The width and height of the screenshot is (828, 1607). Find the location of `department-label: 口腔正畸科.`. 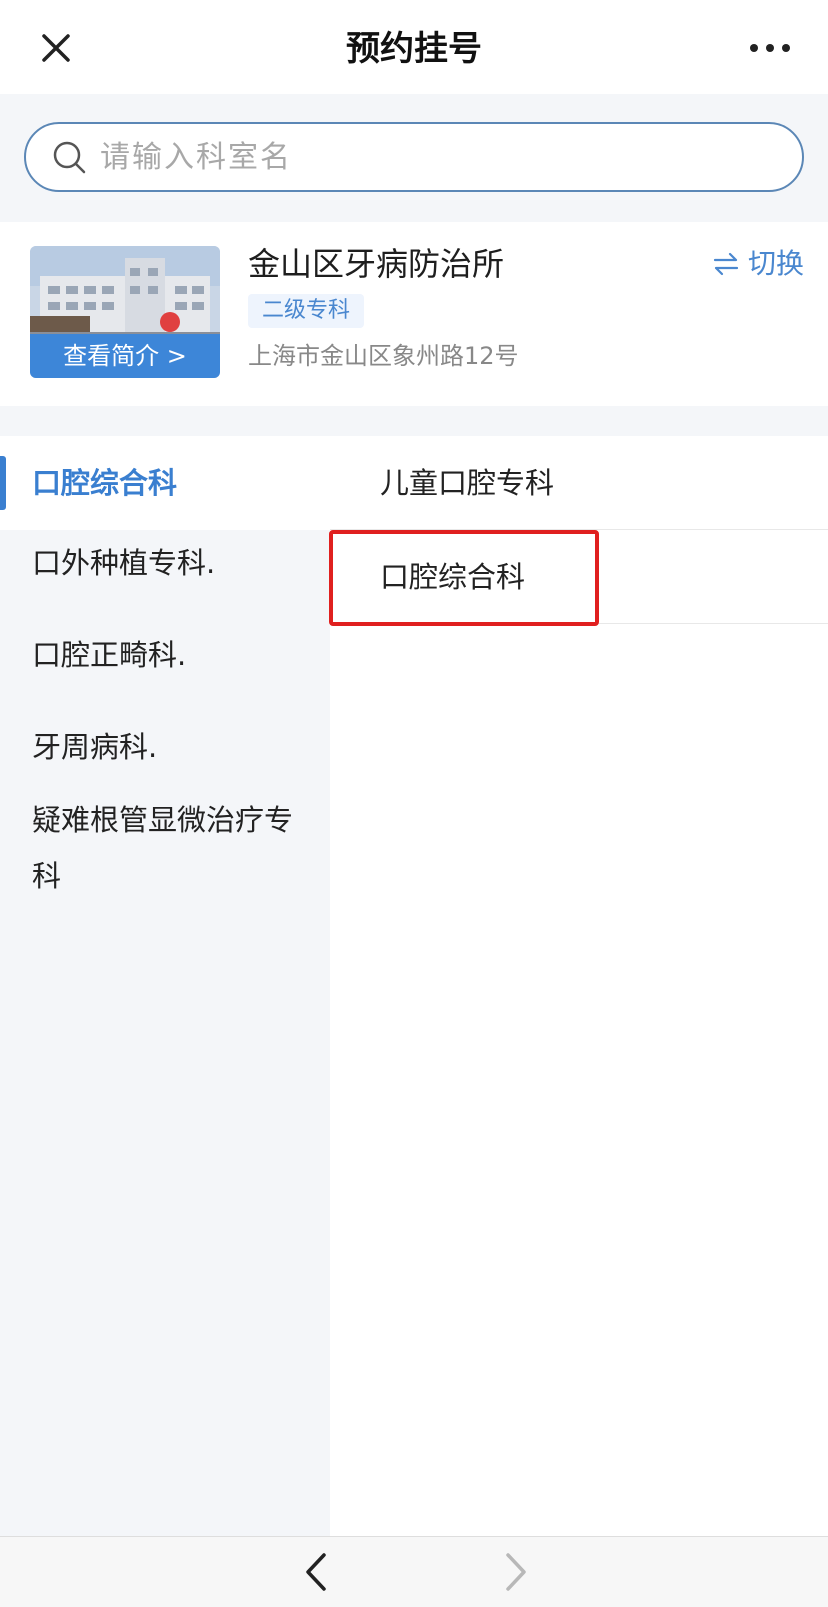

department-label: 口腔正畸科. is located at coordinates (109, 655).